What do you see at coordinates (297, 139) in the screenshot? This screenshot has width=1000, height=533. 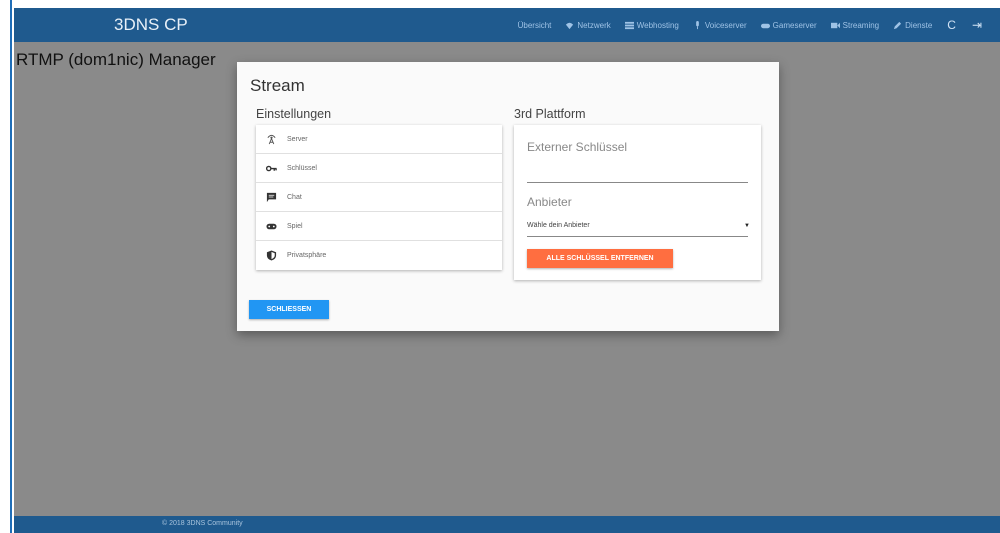 I see `setting-label: Server` at bounding box center [297, 139].